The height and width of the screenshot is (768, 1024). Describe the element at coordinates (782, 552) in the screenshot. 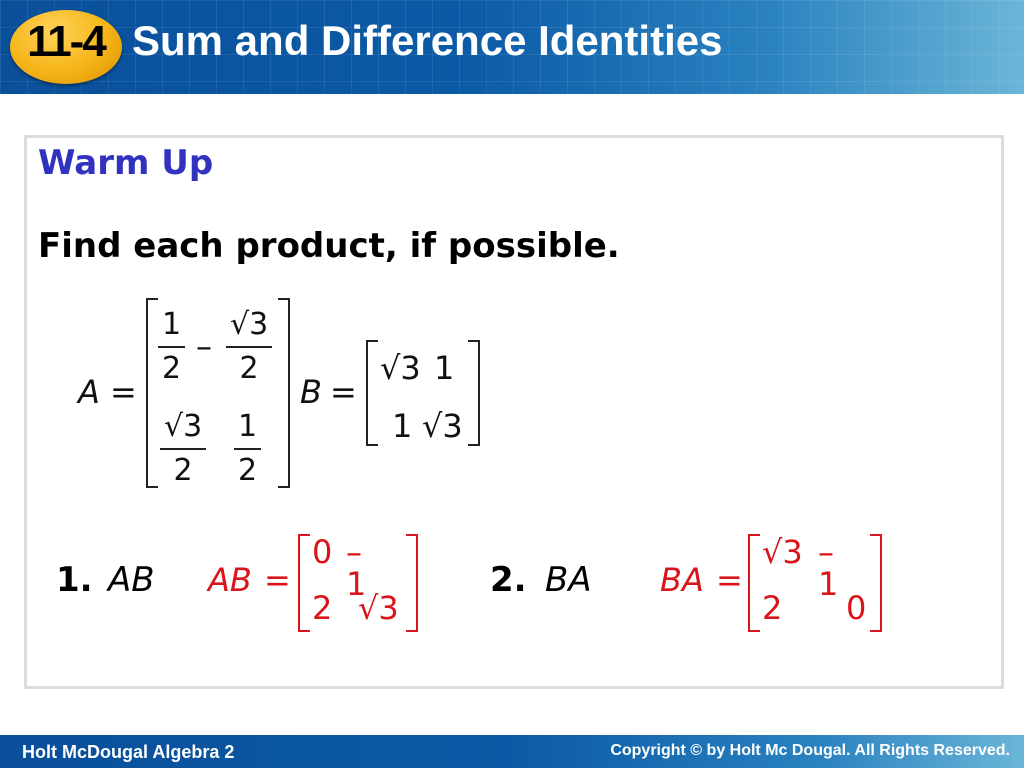

I see `answer-2-cell-1-1: √3` at that location.